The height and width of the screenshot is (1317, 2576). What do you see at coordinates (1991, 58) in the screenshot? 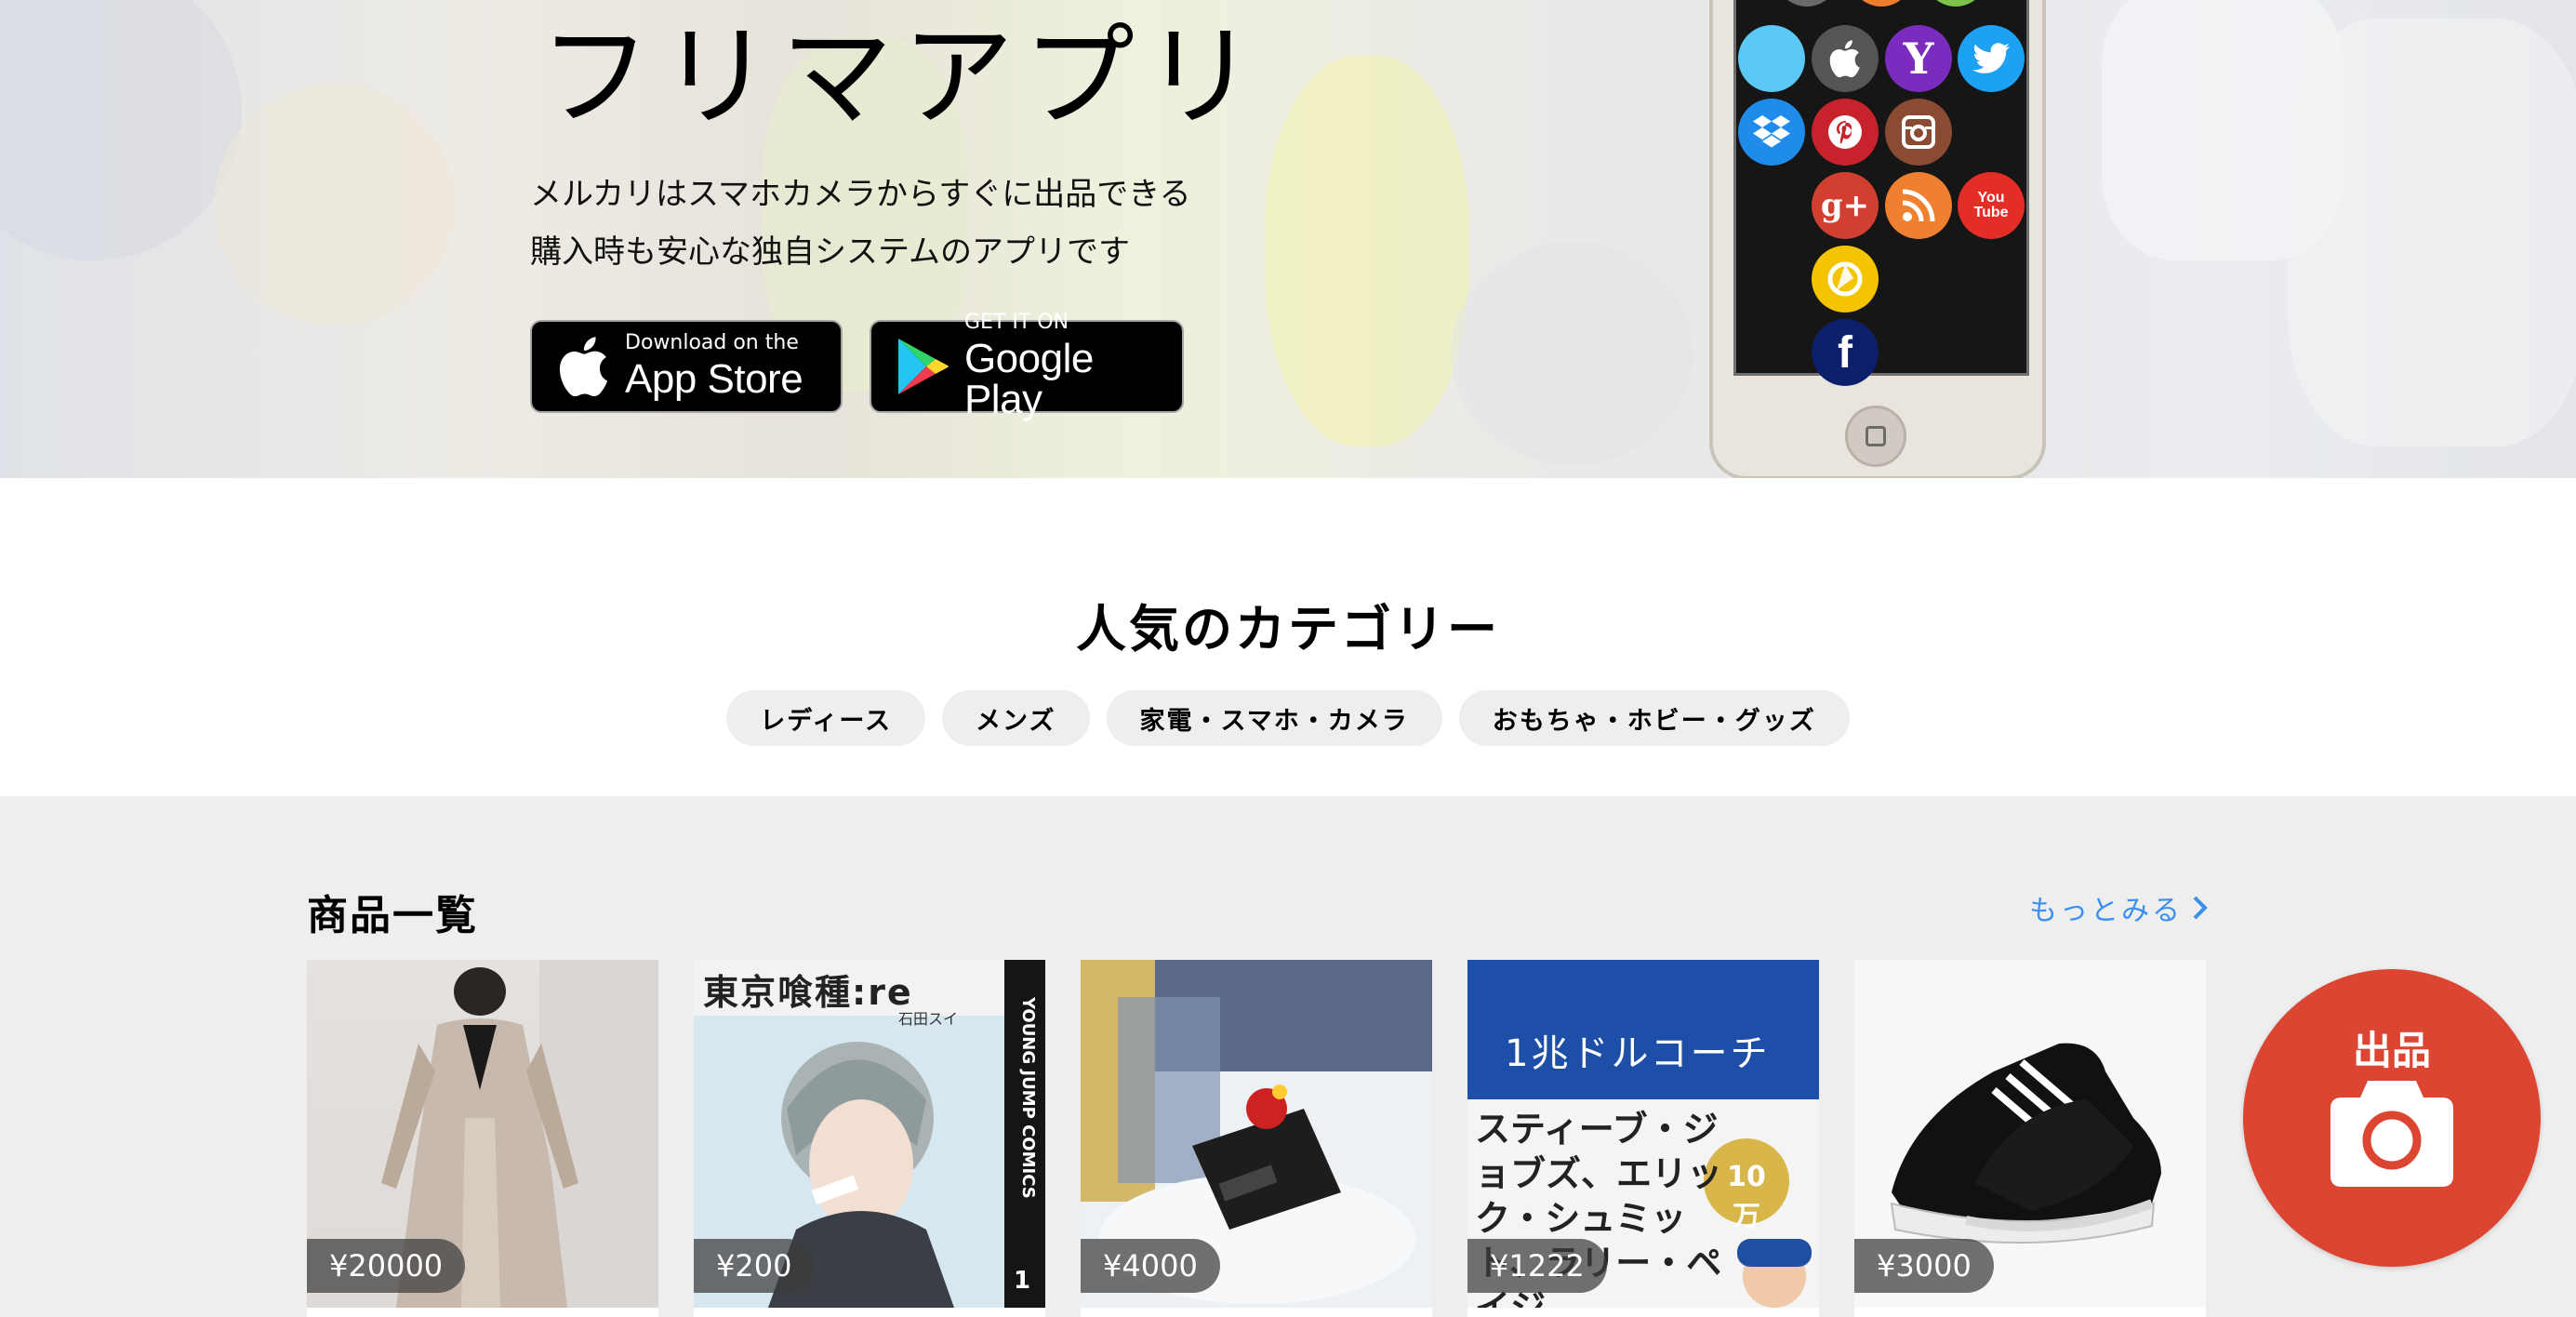
I see `twitter-app-icon` at bounding box center [1991, 58].